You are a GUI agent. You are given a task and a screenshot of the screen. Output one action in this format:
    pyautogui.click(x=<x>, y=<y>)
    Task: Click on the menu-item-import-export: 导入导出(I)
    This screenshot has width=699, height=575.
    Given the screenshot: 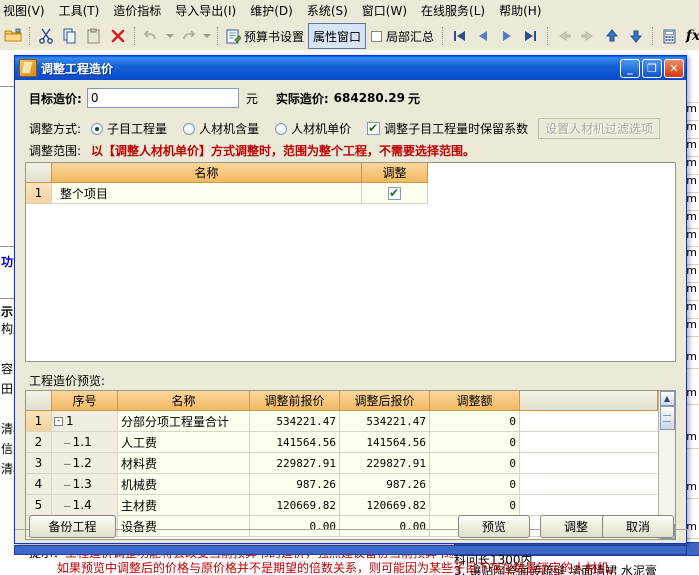 What is the action you would take?
    pyautogui.click(x=205, y=11)
    